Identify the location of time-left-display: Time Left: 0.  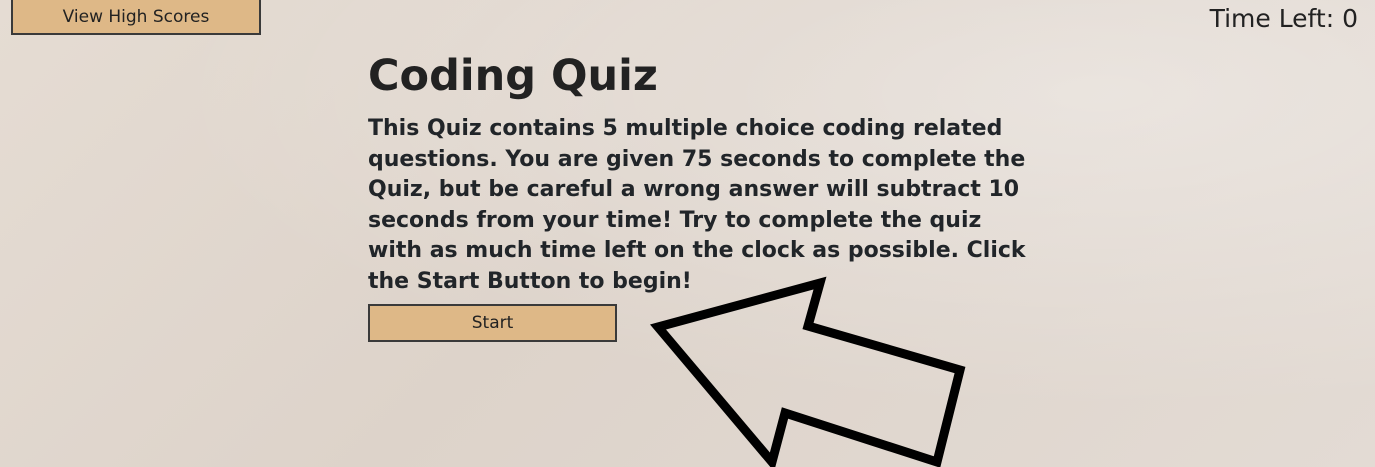
(1283, 18).